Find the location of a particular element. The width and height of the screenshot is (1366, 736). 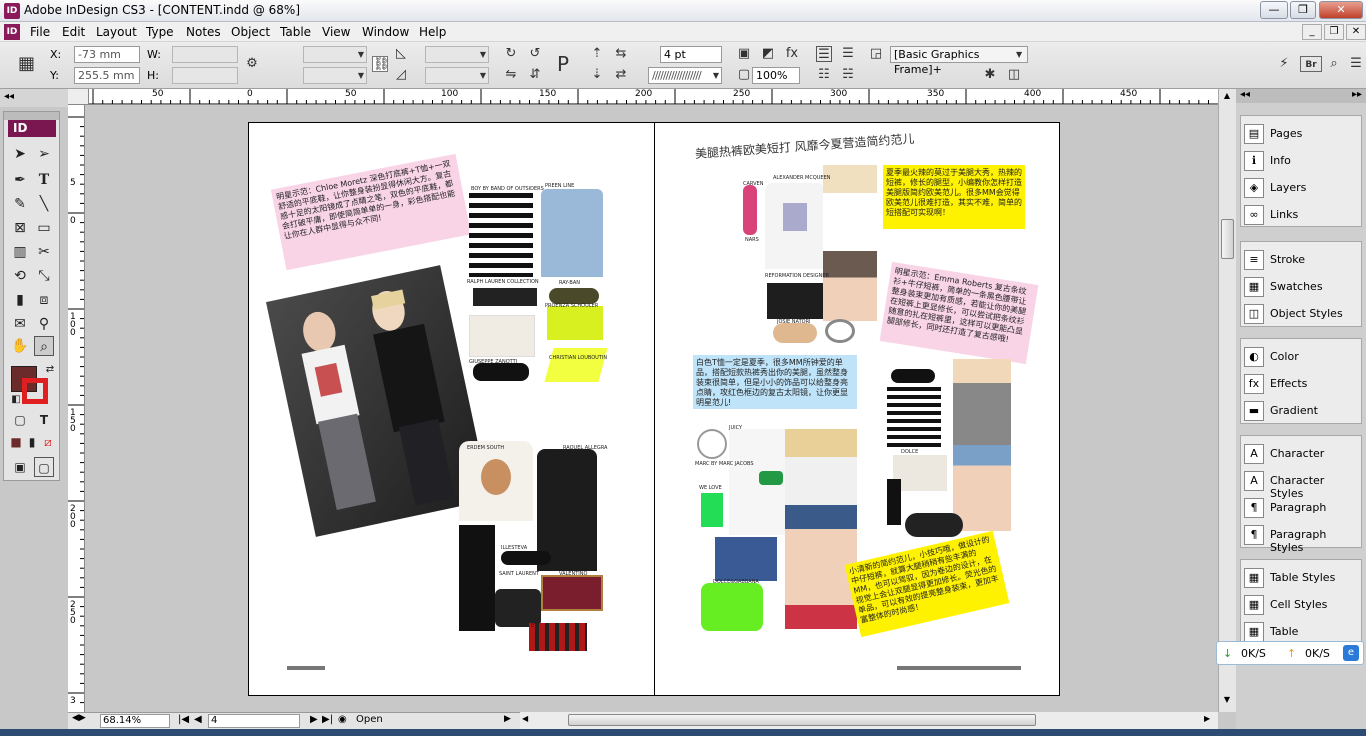

rectangle-tool-icon: ▭ is located at coordinates (44, 228).